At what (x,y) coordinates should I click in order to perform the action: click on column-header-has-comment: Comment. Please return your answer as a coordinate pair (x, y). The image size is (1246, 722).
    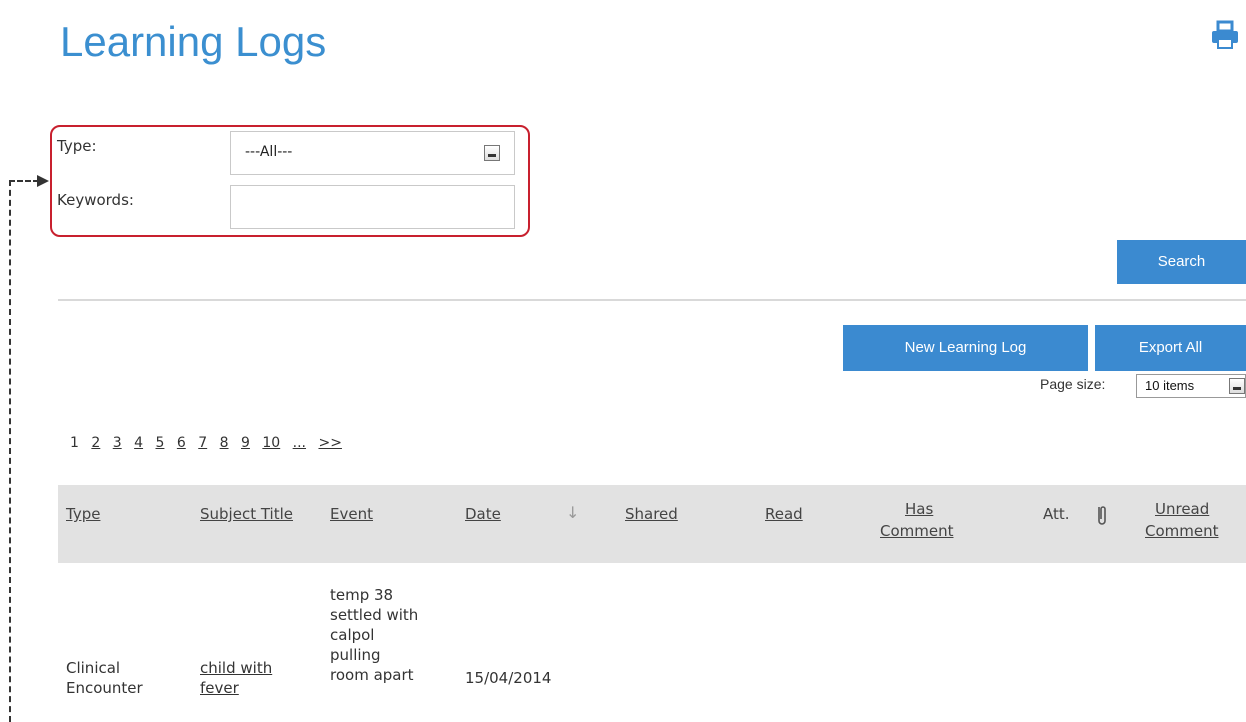
    Looking at the image, I should click on (917, 531).